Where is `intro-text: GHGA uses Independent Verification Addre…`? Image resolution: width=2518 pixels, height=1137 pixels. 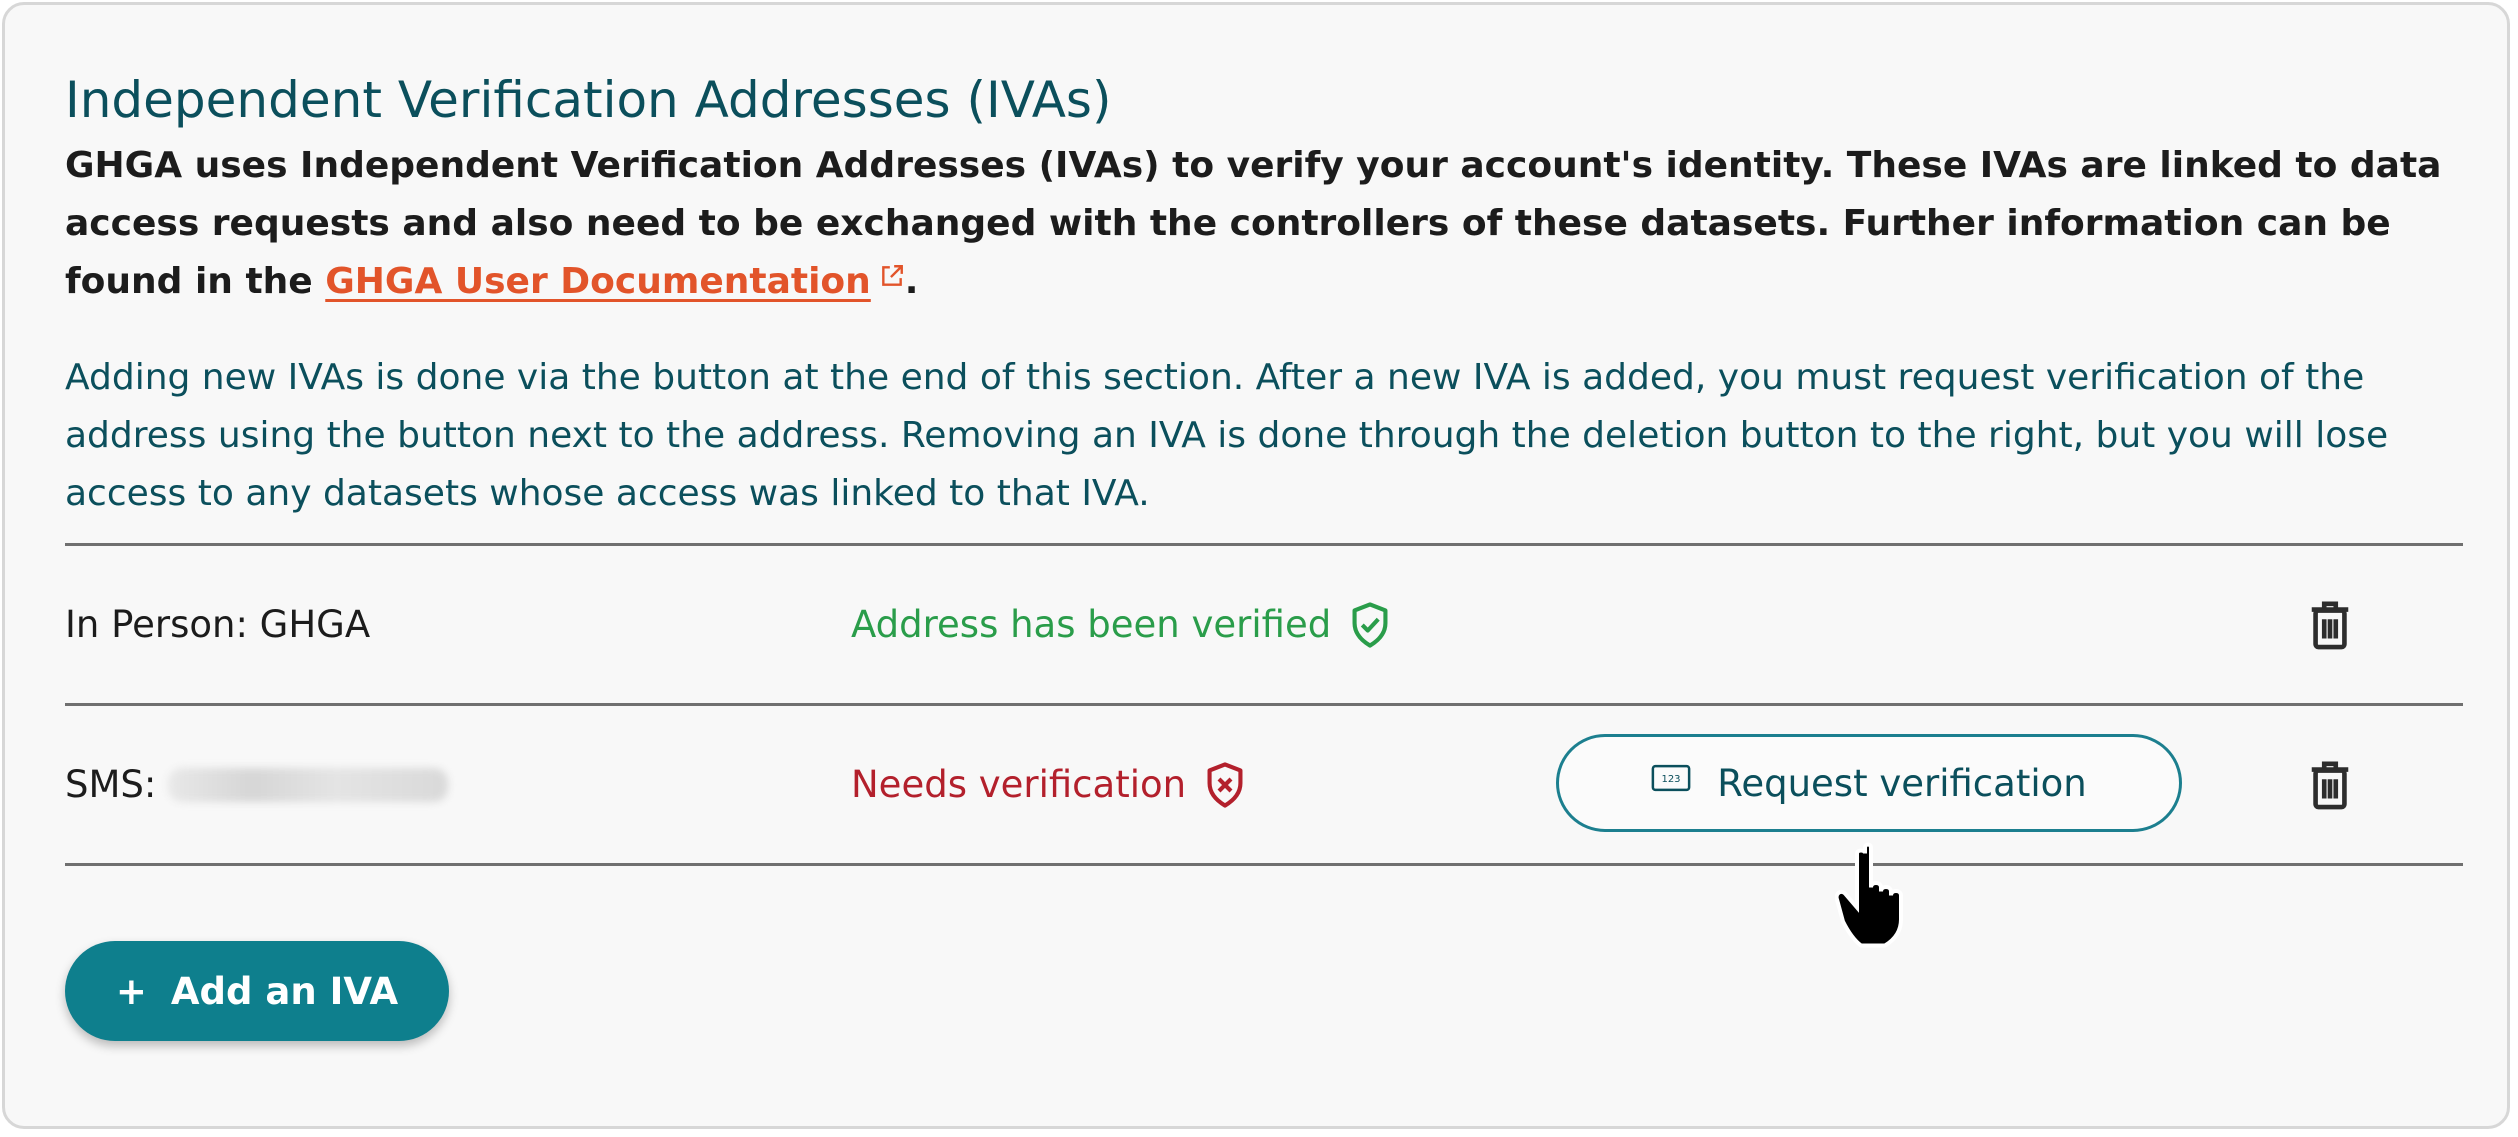 intro-text: GHGA uses Independent Verification Addre… is located at coordinates (1265, 224).